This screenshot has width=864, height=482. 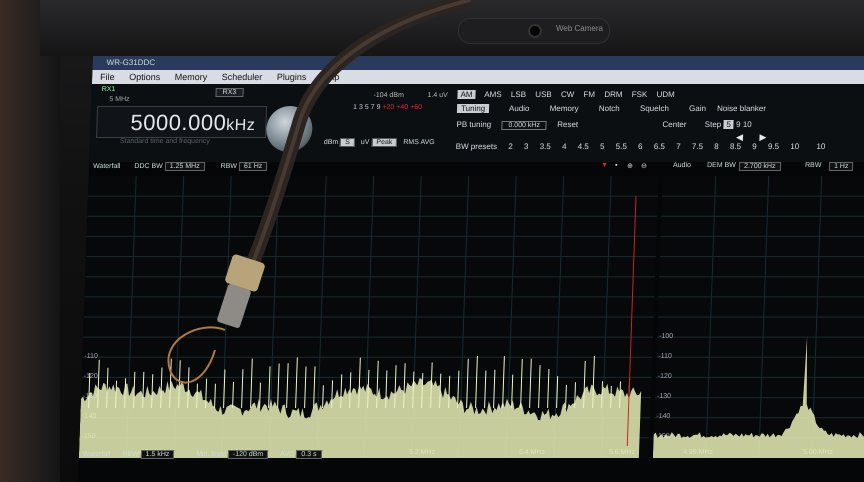 What do you see at coordinates (604, 165) in the screenshot?
I see `record-icon: ▼` at bounding box center [604, 165].